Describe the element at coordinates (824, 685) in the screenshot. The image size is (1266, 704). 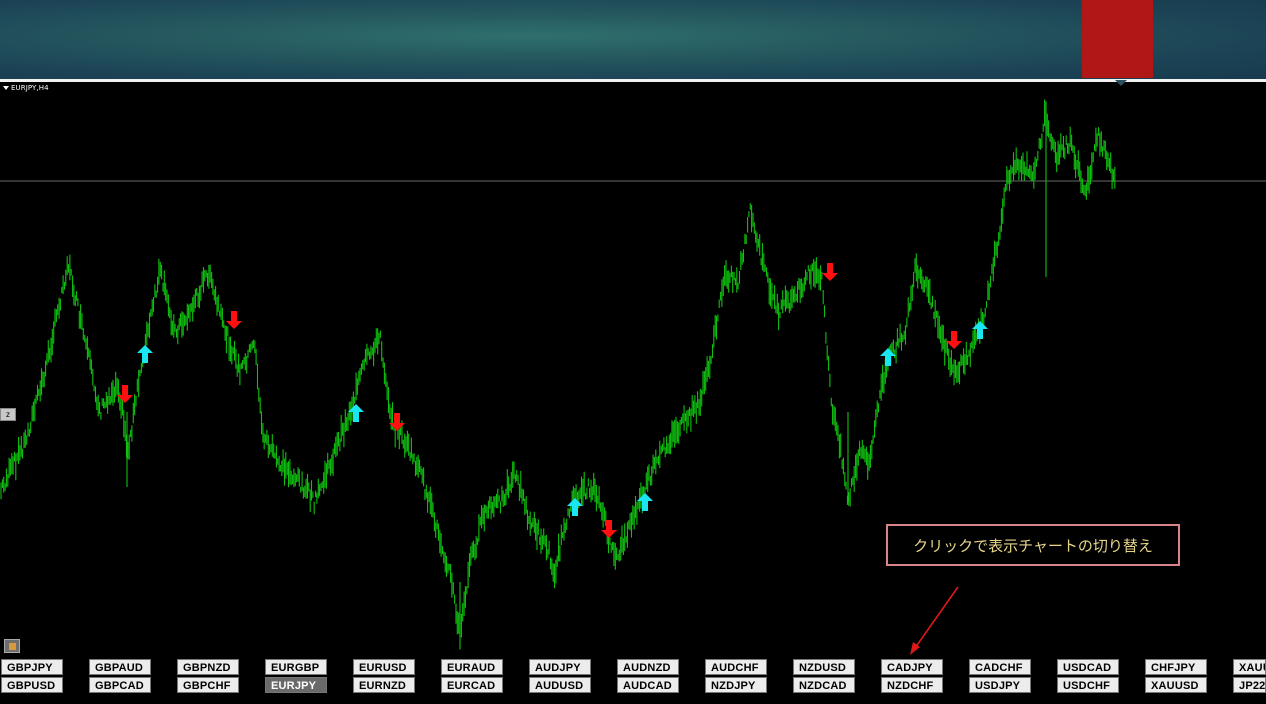
I see `symbol-button-nzdcad: NZDCAD` at that location.